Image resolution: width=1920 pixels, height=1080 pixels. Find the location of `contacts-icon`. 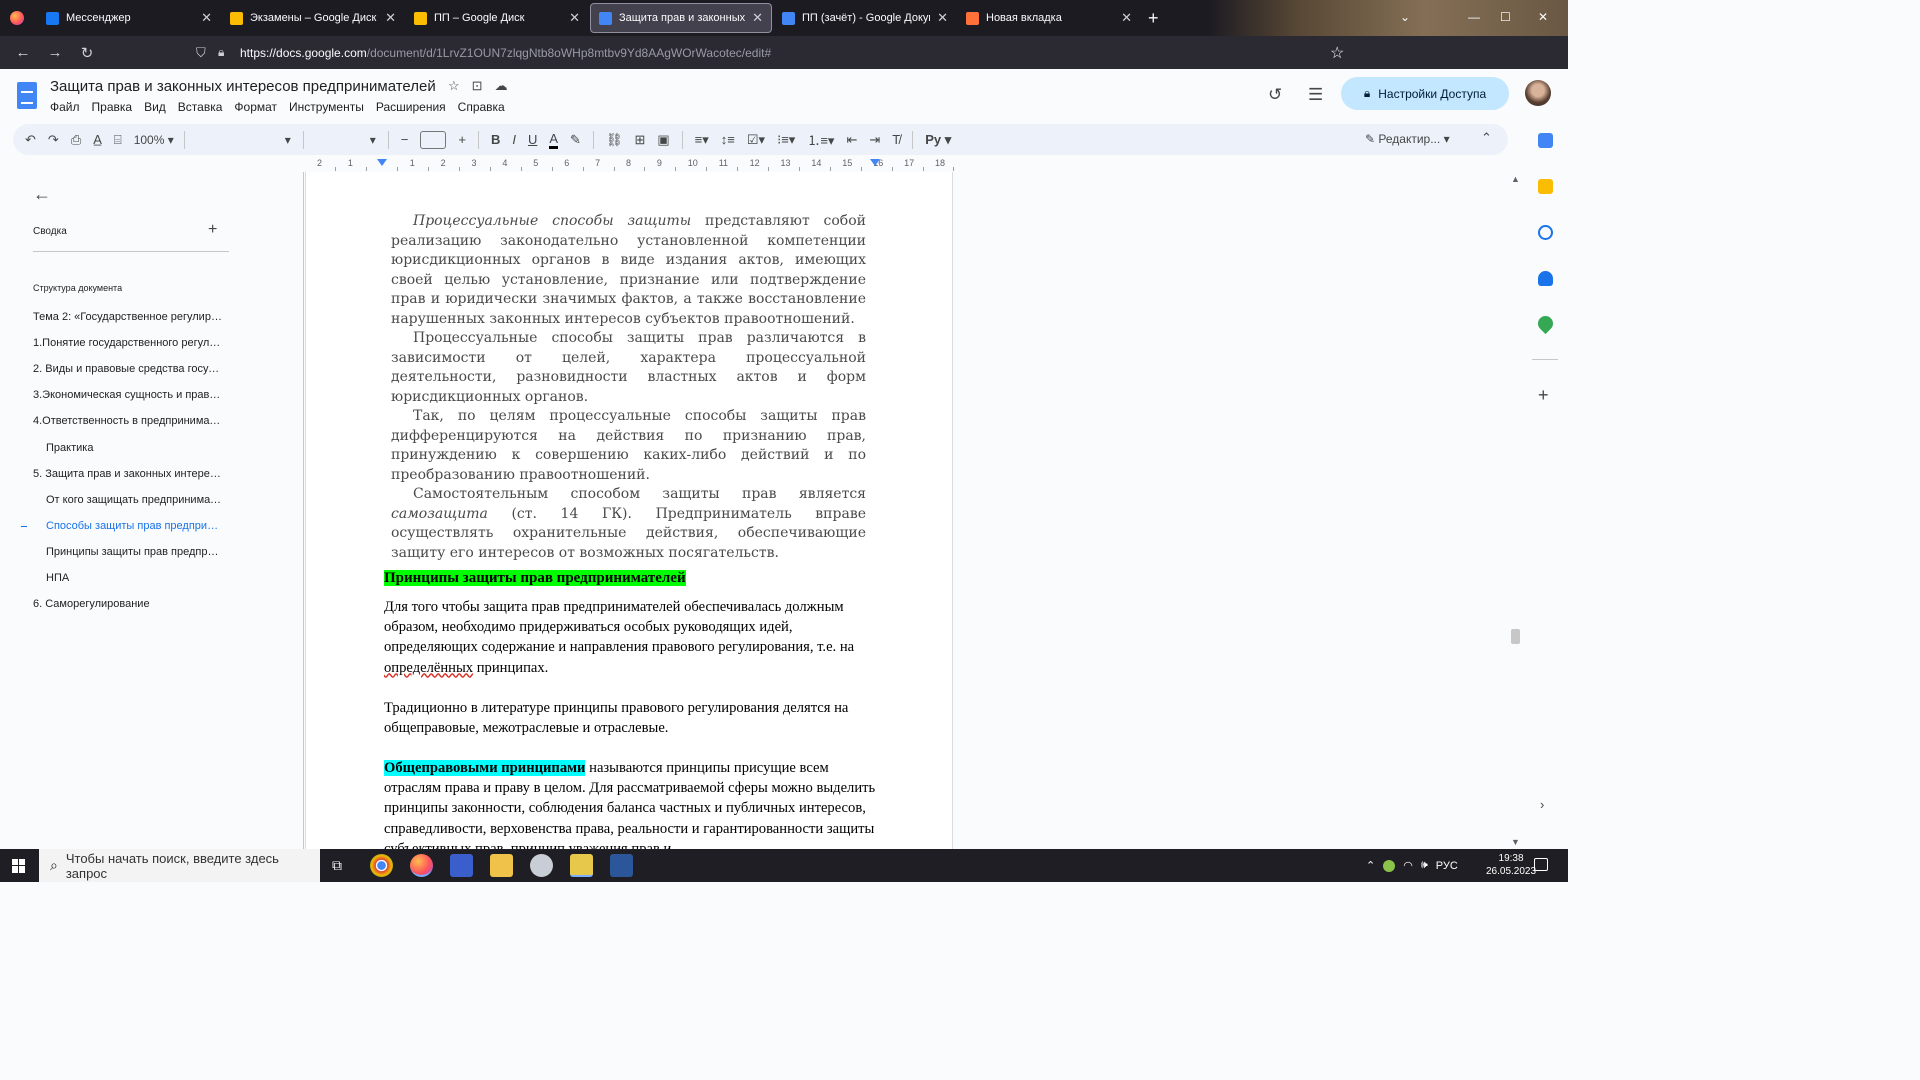

contacts-icon is located at coordinates (1545, 278).